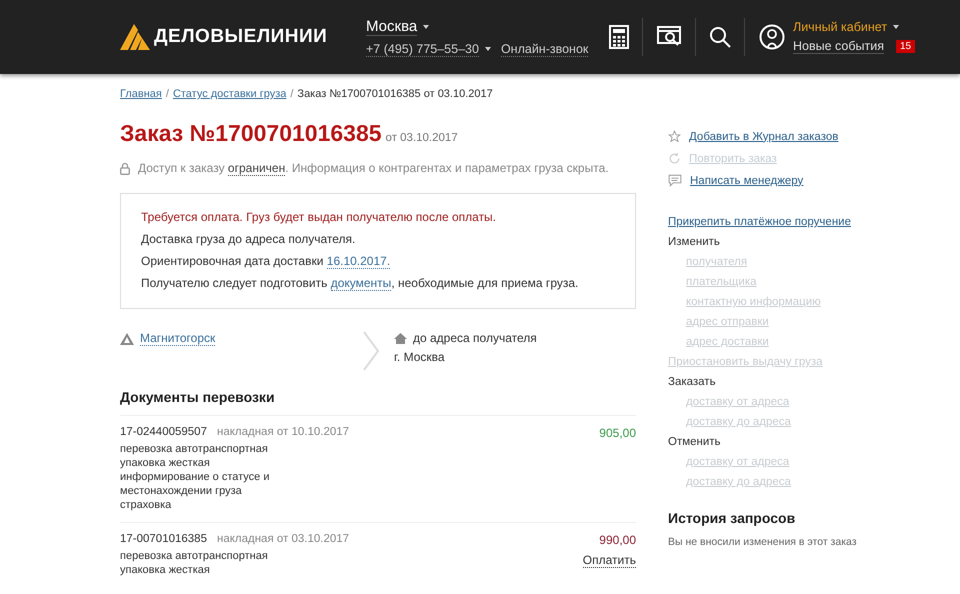 The image size is (960, 594). Describe the element at coordinates (798, 136) in the screenshot. I see `sidebar-action-link: Добавить в Журнал заказов` at that location.